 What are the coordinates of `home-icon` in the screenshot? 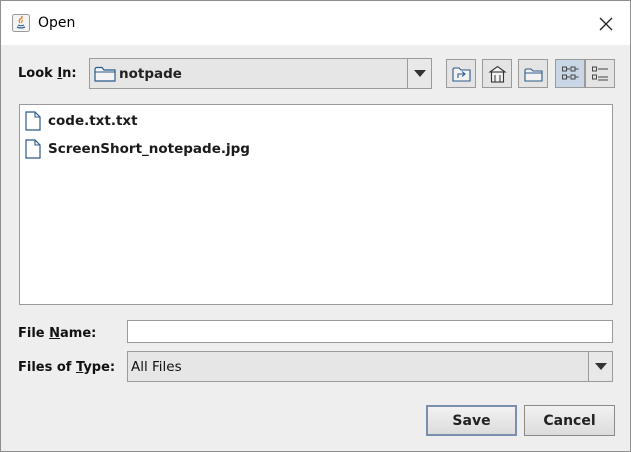 It's located at (497, 74).